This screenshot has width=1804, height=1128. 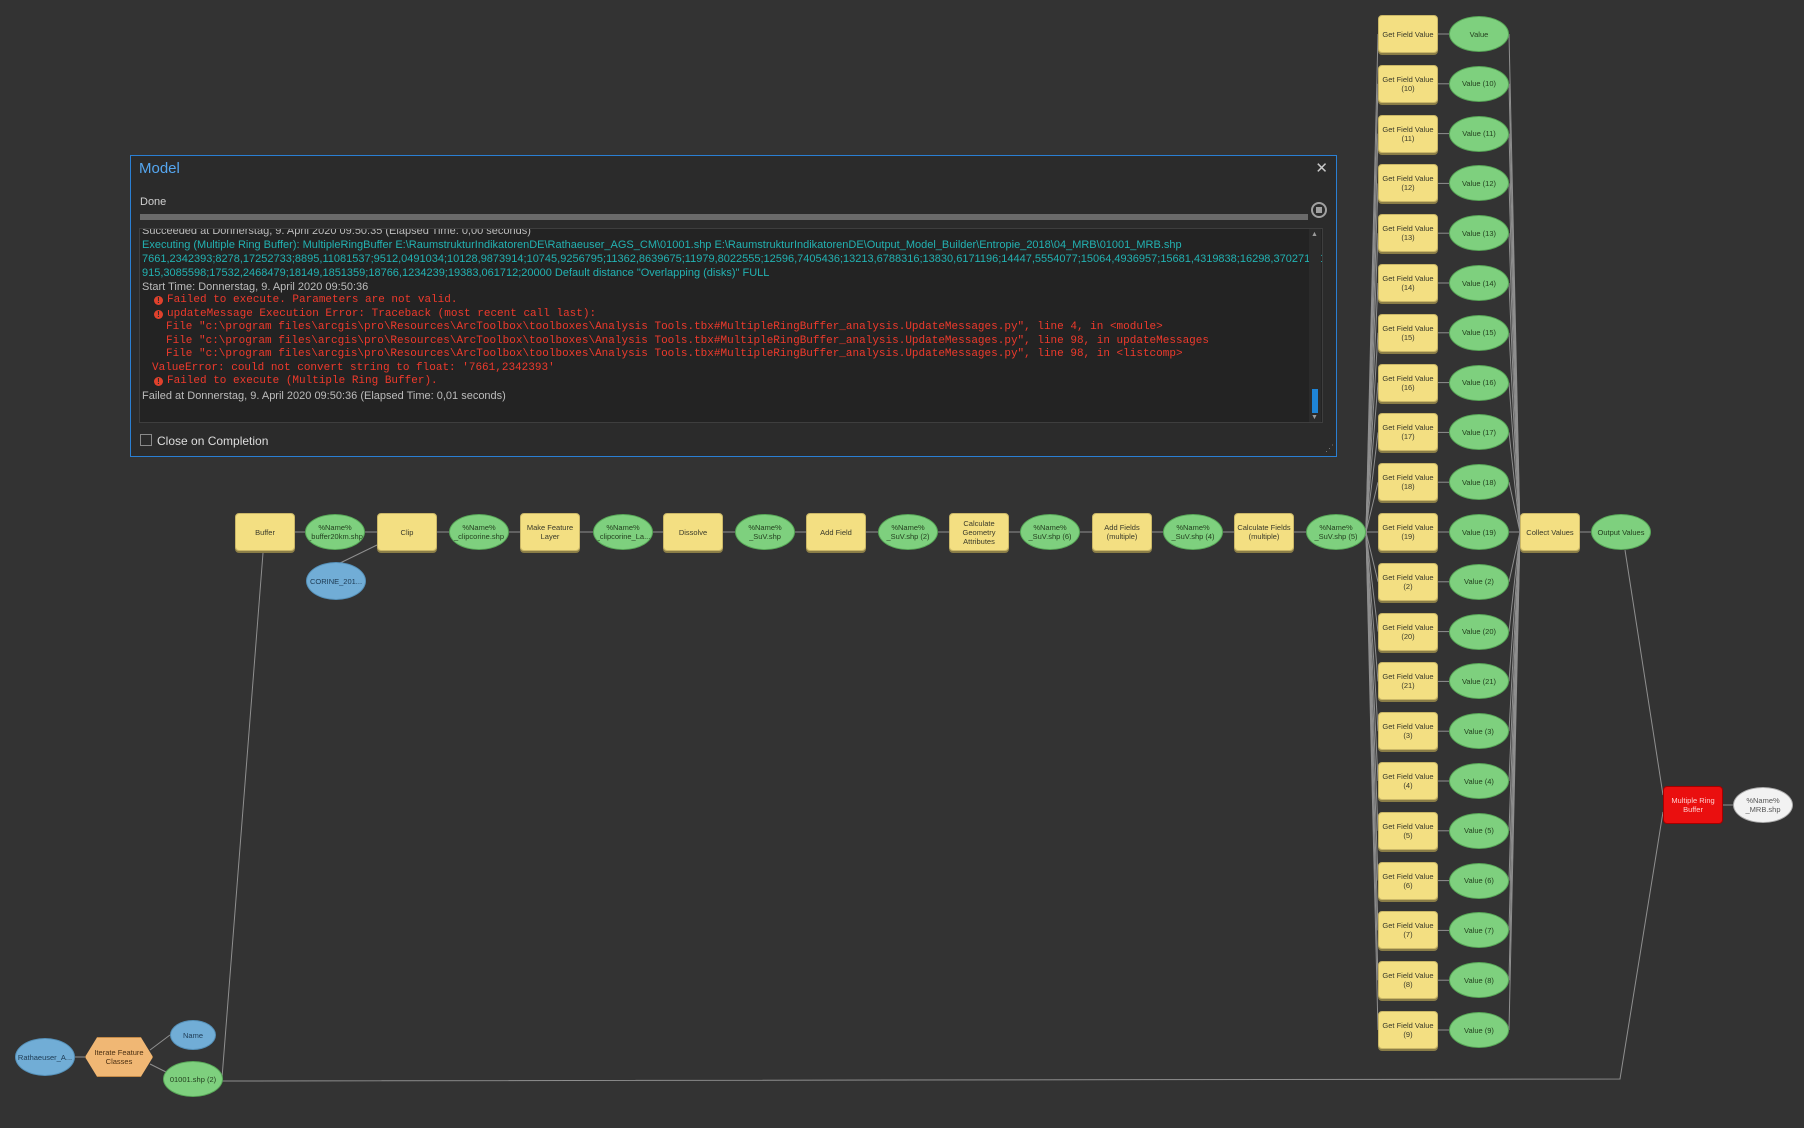 I want to click on get-field-value-node: Get Field Value (15), so click(x=1408, y=332).